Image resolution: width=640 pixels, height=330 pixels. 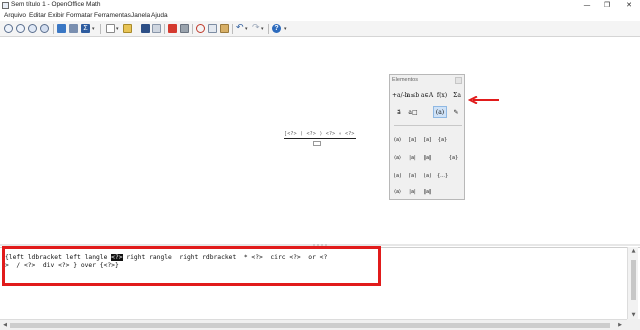 What do you see at coordinates (458, 80) in the screenshot?
I see `close-icon` at bounding box center [458, 80].